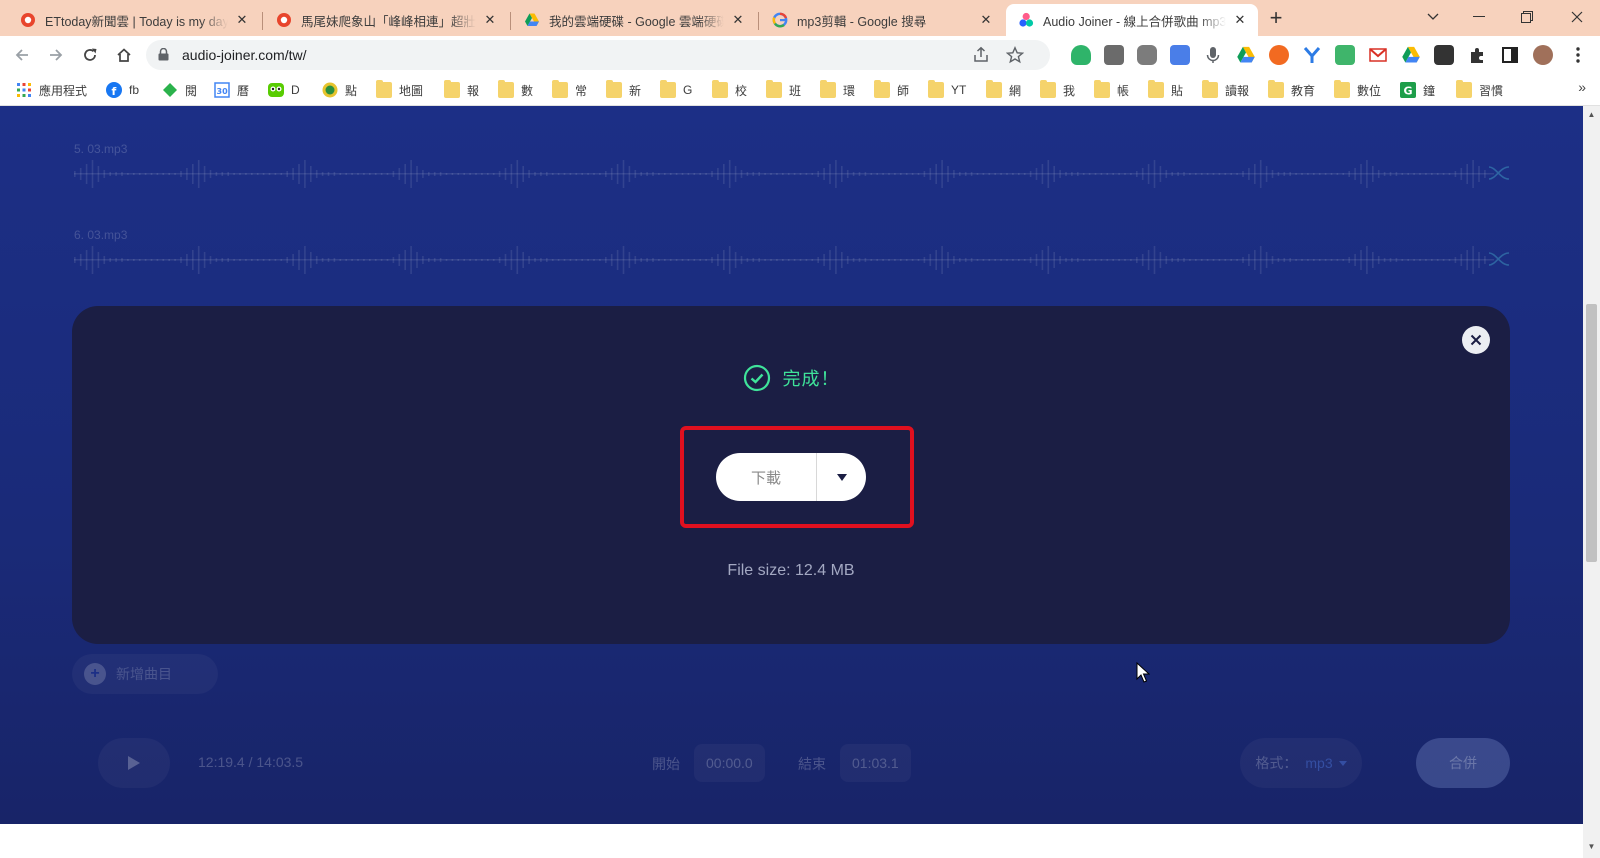 Image resolution: width=1600 pixels, height=858 pixels. I want to click on bookmark-folder: G, so click(676, 90).